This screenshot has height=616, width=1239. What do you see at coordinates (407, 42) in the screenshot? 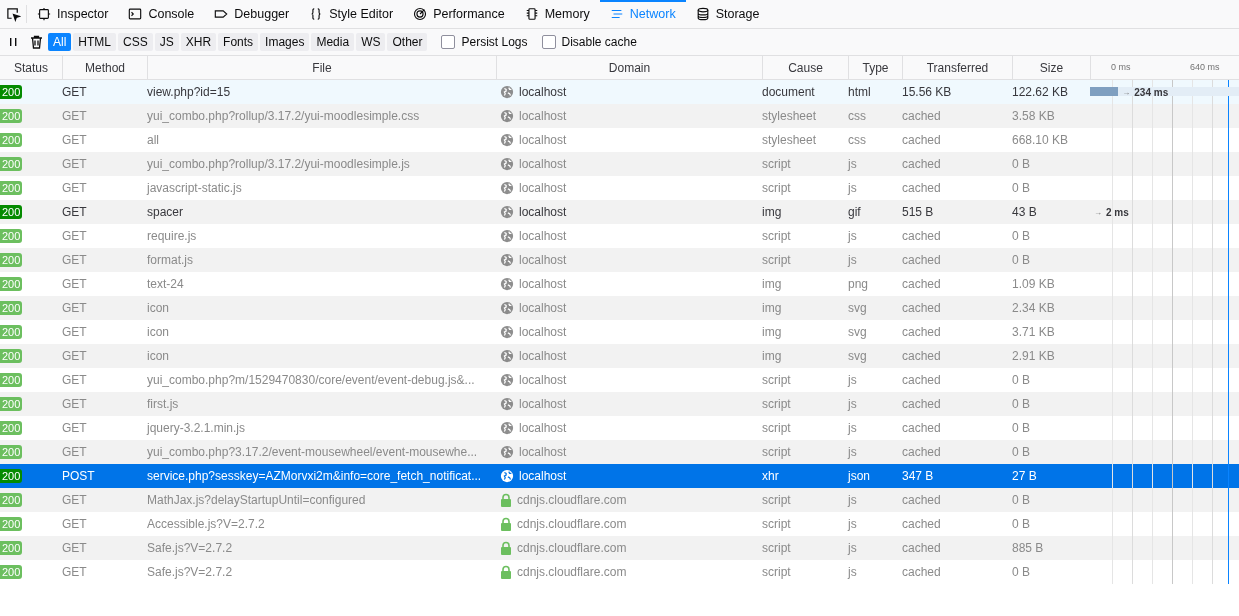
I see `filter-button: Other` at bounding box center [407, 42].